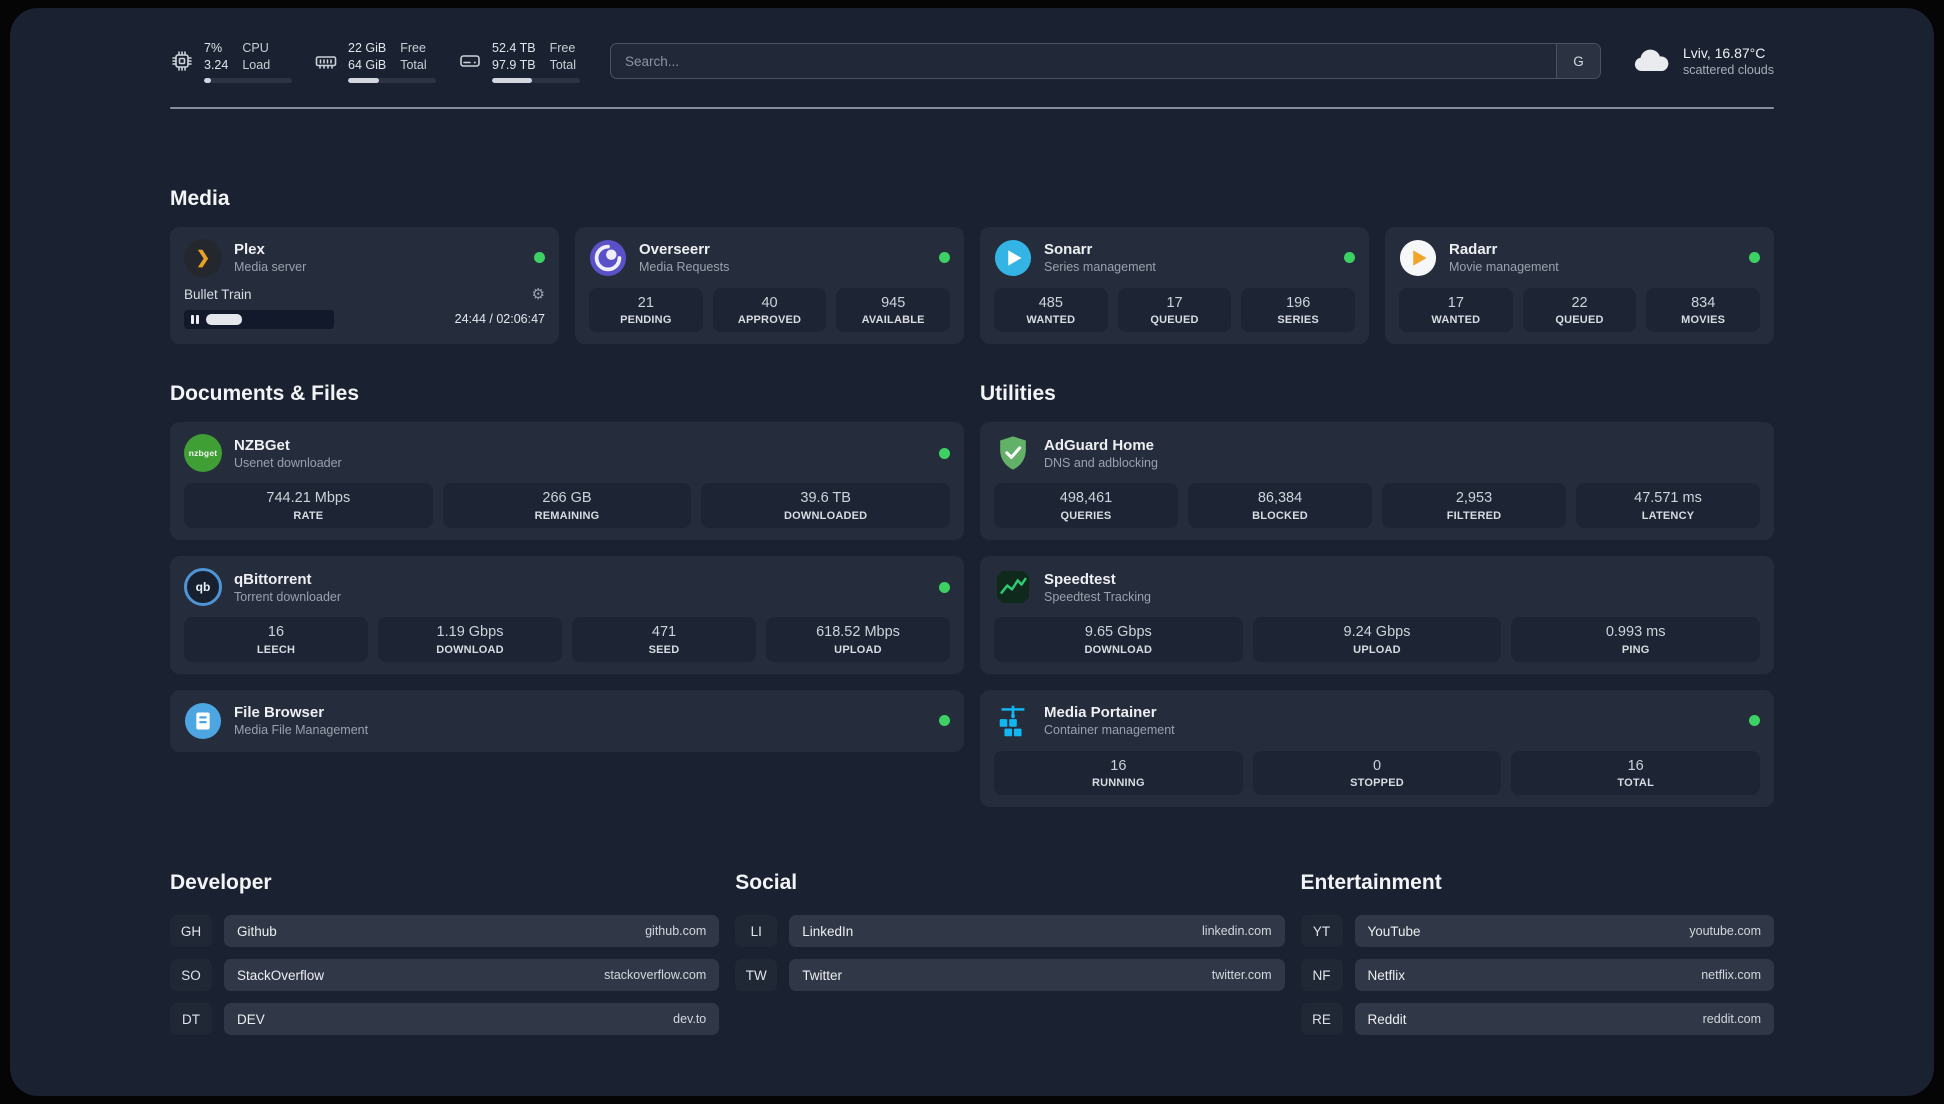  What do you see at coordinates (1037, 975) in the screenshot?
I see `bookmark-link-twitter: Twitter twitter.com` at bounding box center [1037, 975].